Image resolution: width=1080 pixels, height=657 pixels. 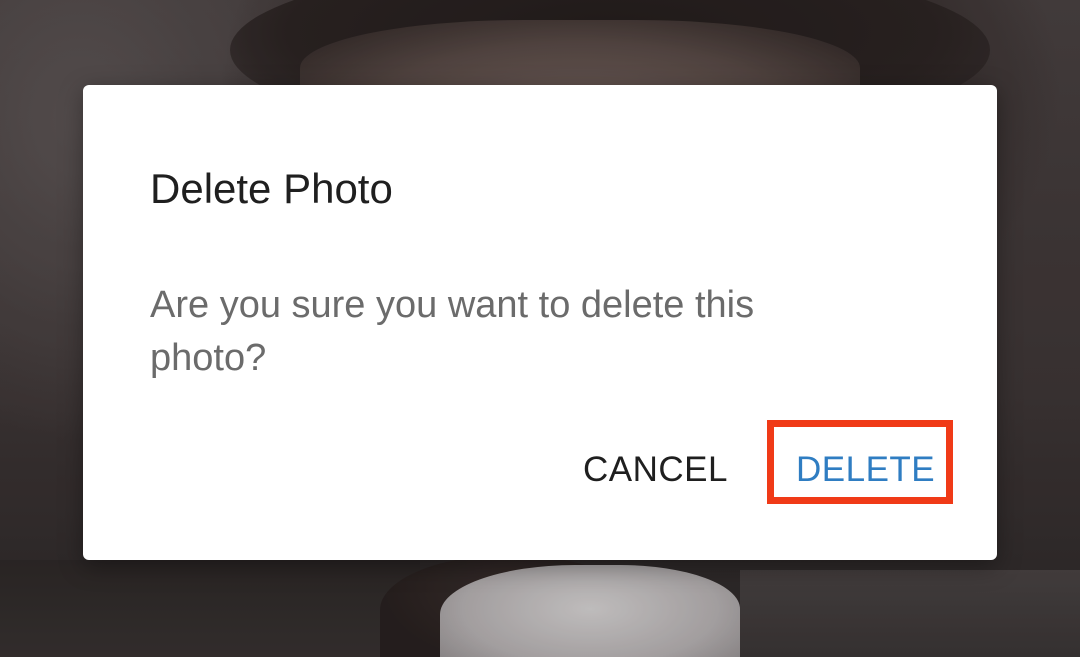 I want to click on cancel-button: CANCEL, so click(x=655, y=470).